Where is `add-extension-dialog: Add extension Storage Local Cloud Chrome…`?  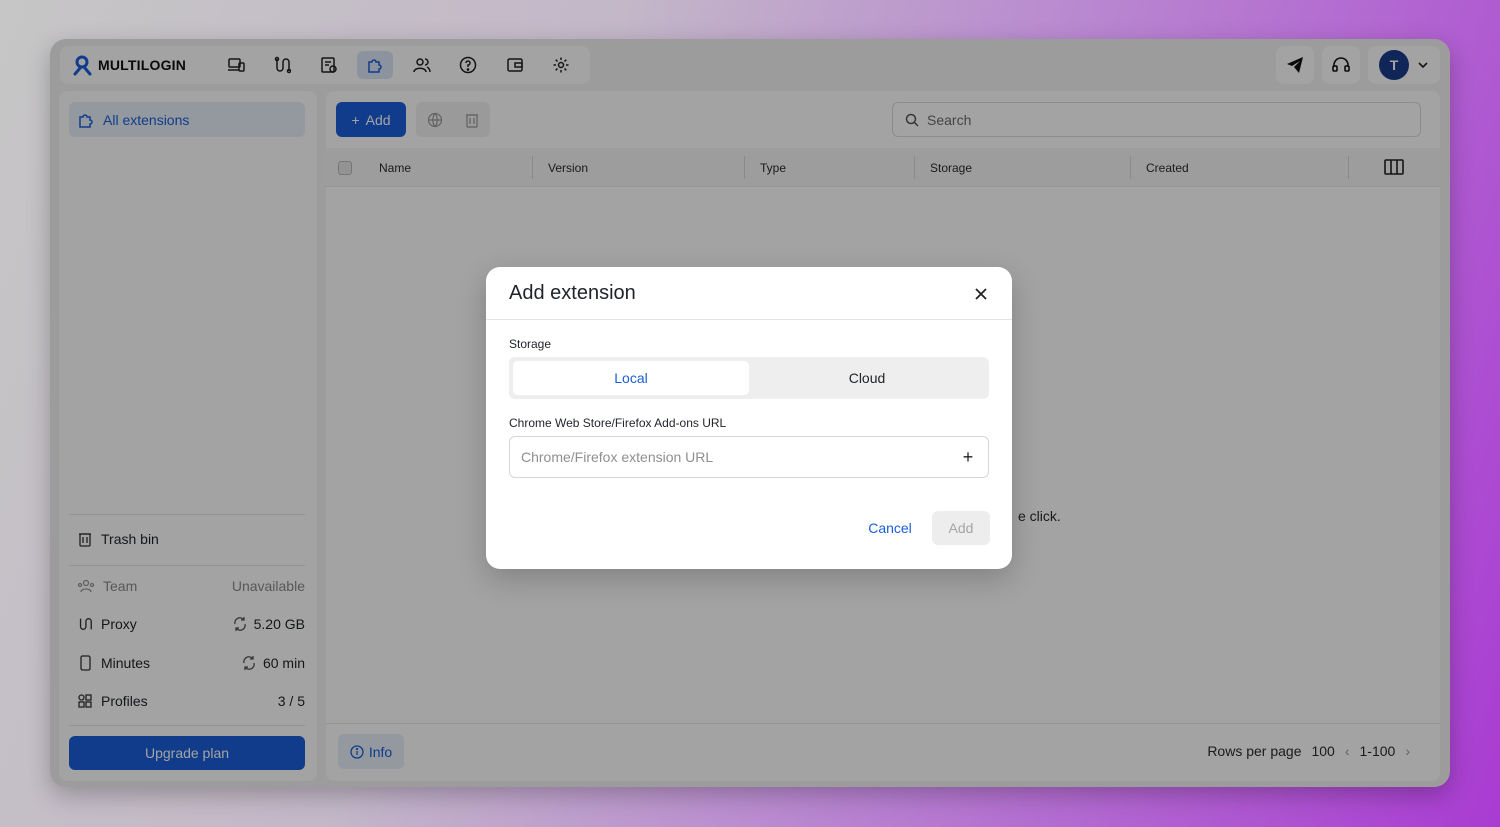 add-extension-dialog: Add extension Storage Local Cloud Chrome… is located at coordinates (749, 418).